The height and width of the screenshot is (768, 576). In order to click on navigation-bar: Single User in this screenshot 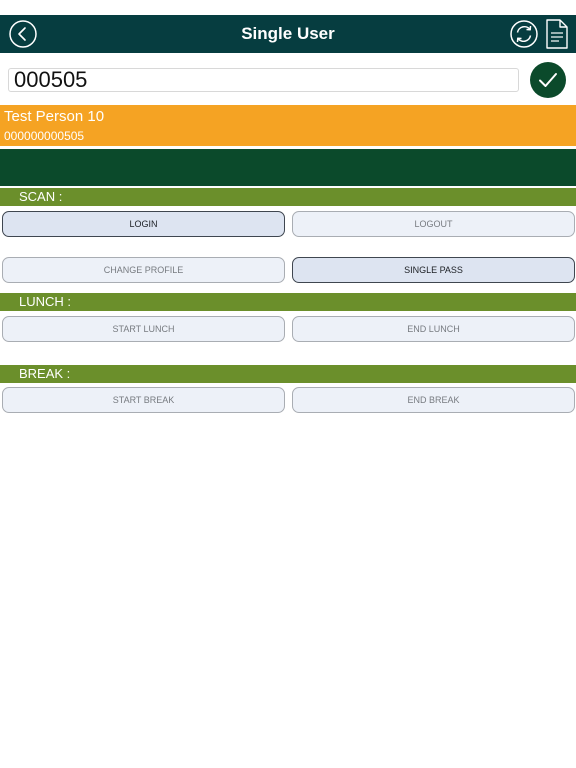, I will do `click(288, 34)`.